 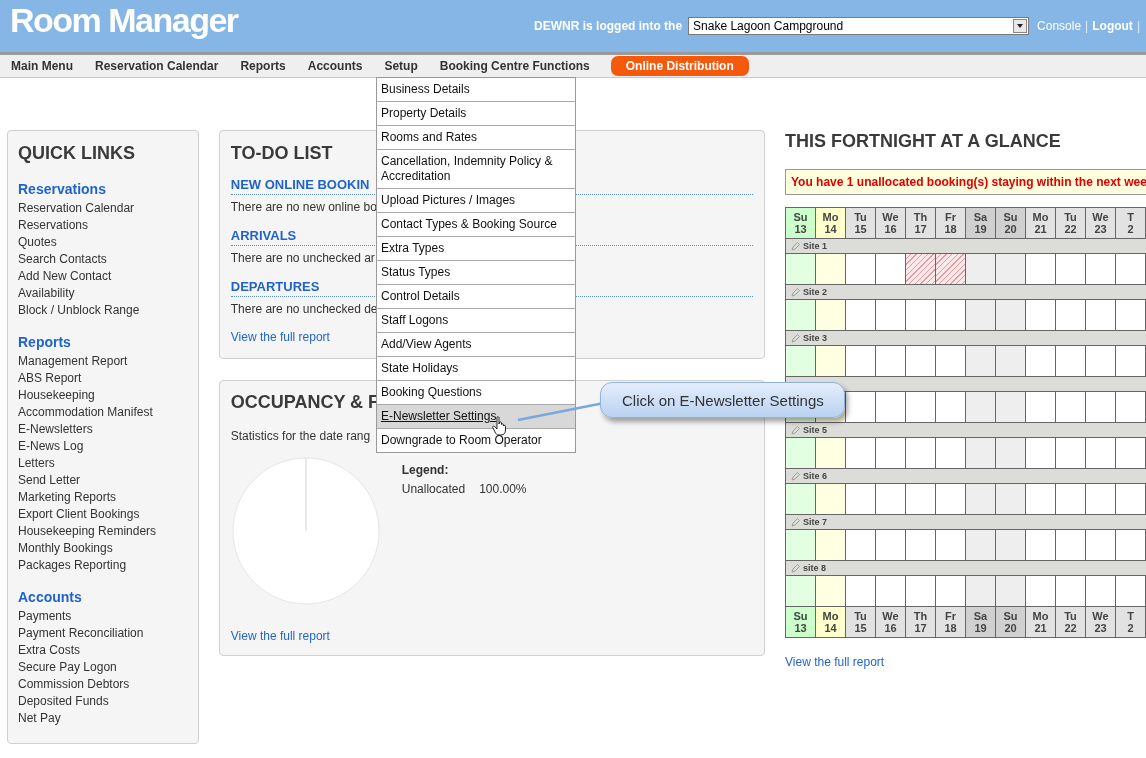 What do you see at coordinates (36, 463) in the screenshot?
I see `quick-link: Letters` at bounding box center [36, 463].